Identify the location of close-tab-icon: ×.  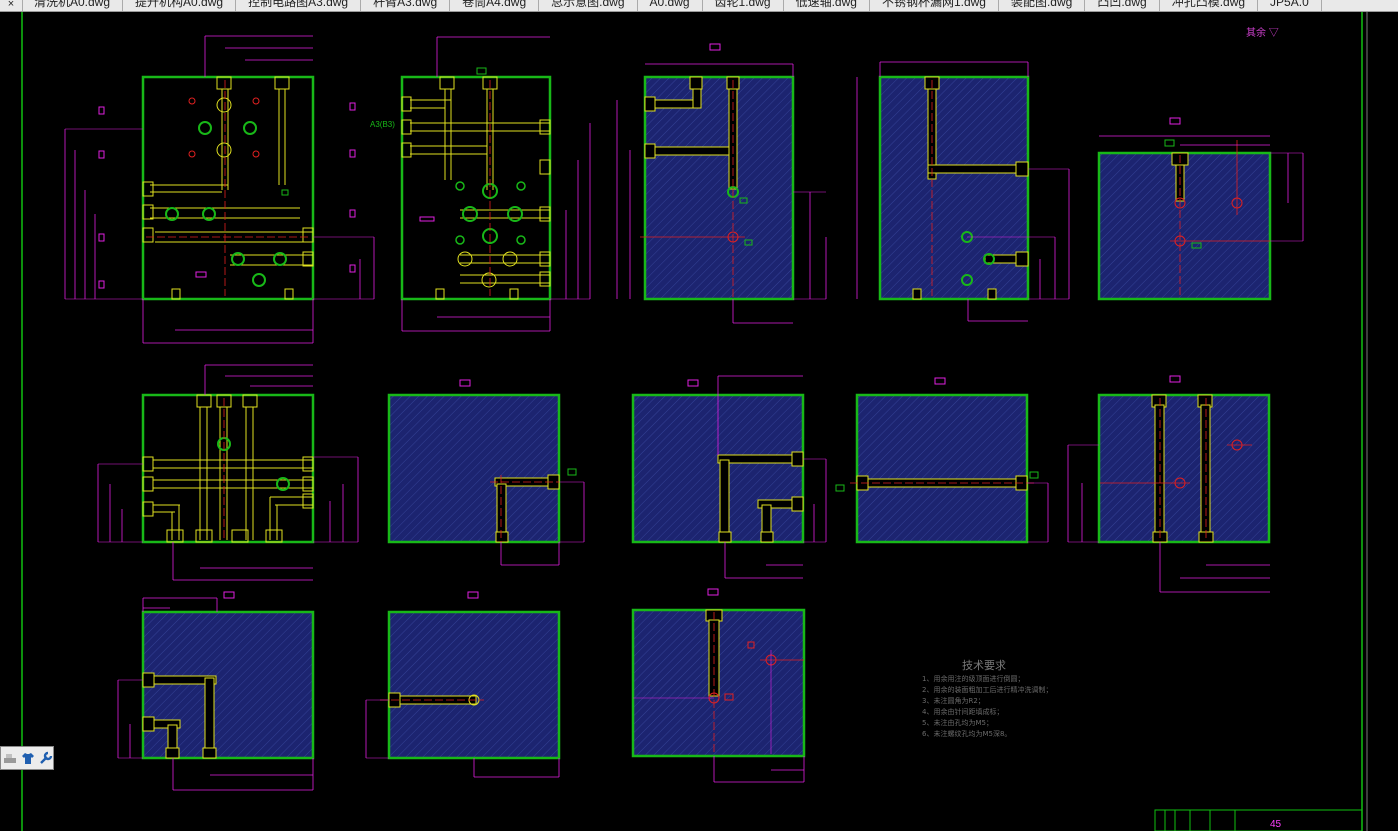
(11, 5).